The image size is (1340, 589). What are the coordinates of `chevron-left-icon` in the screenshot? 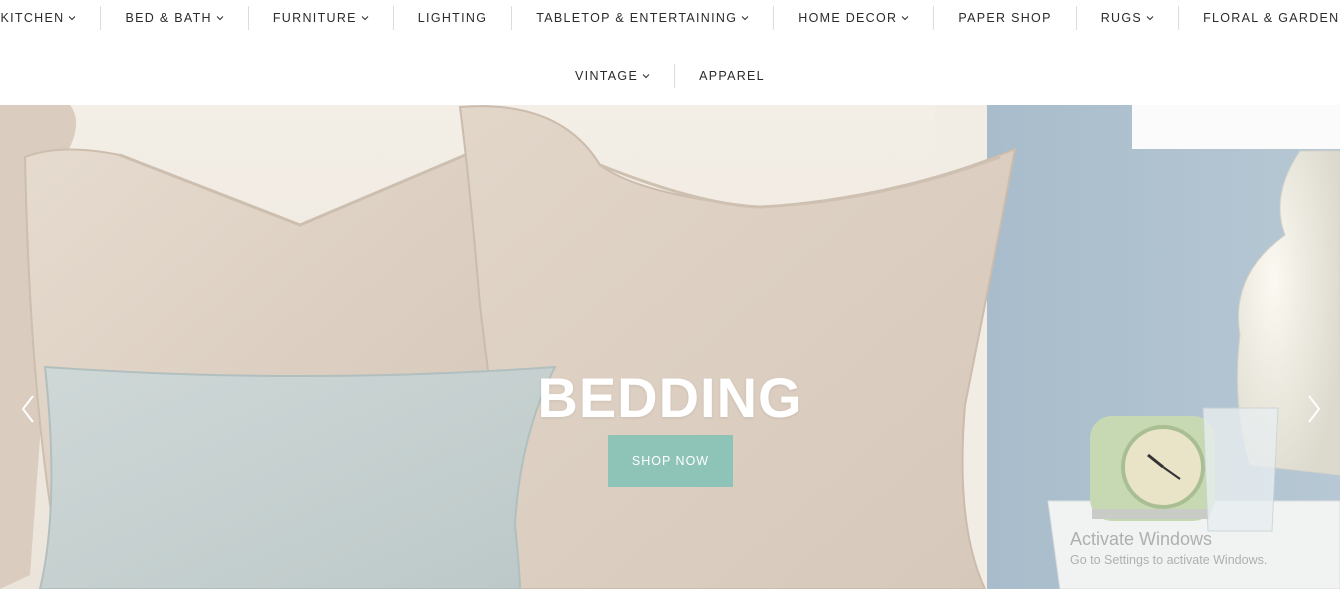 It's located at (28, 409).